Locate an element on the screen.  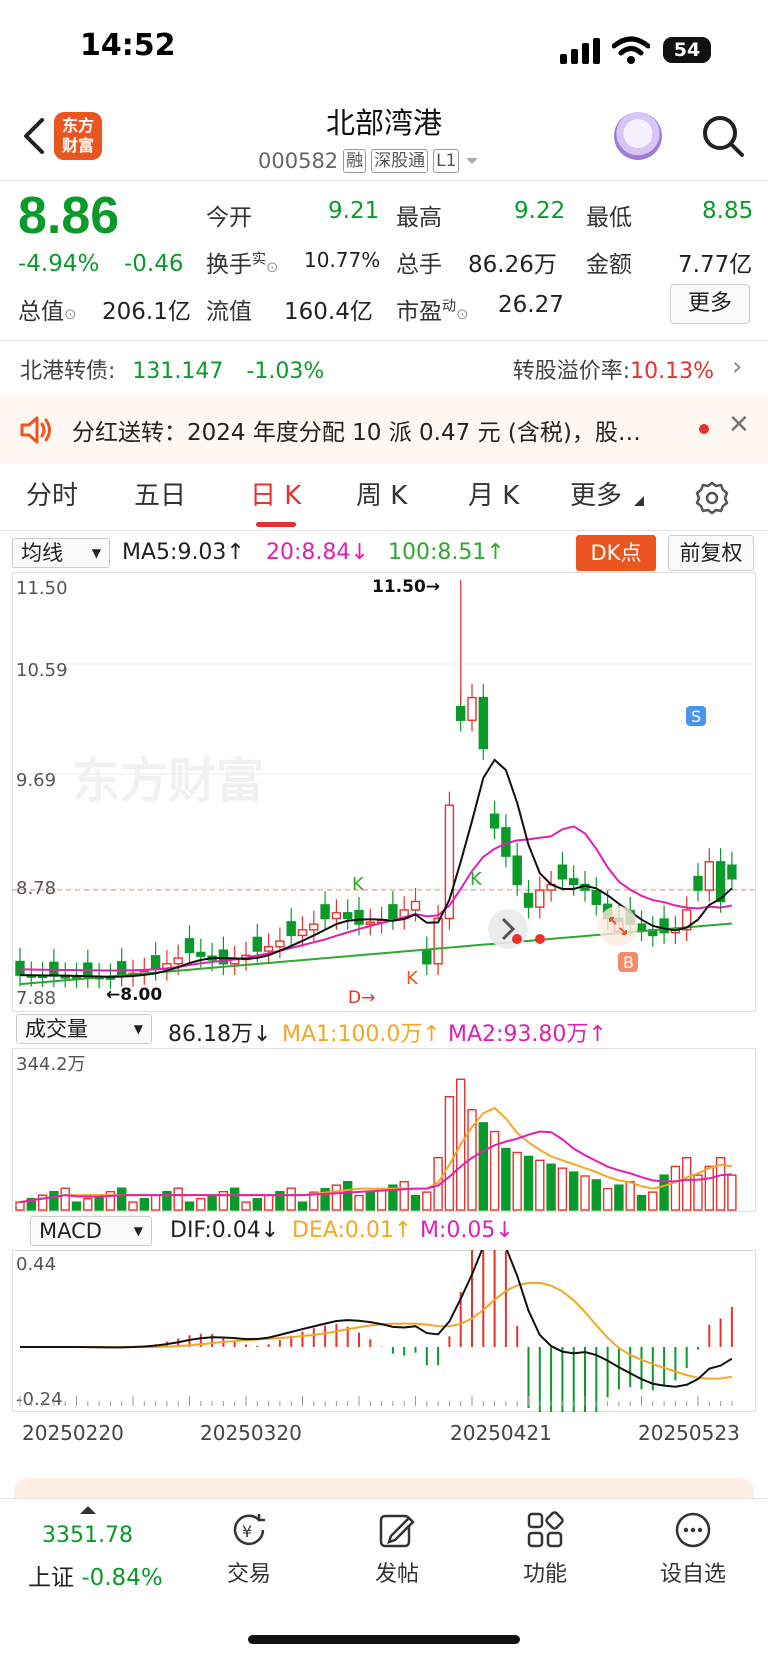
open-label: 今开 is located at coordinates (229, 218).